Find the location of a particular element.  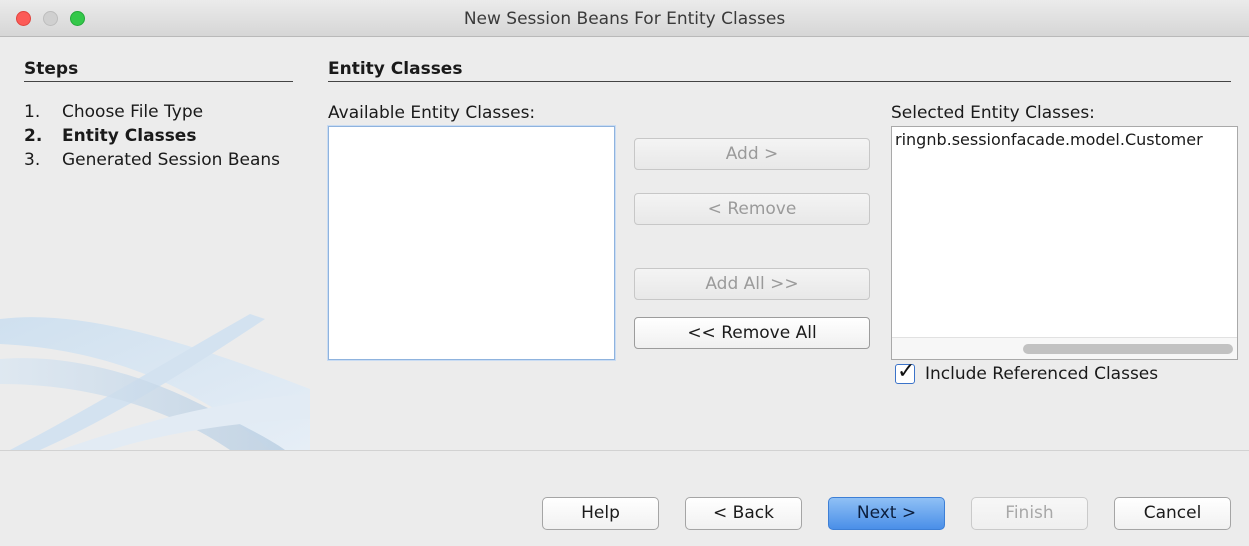

step-label: Entity Classes is located at coordinates (129, 136).